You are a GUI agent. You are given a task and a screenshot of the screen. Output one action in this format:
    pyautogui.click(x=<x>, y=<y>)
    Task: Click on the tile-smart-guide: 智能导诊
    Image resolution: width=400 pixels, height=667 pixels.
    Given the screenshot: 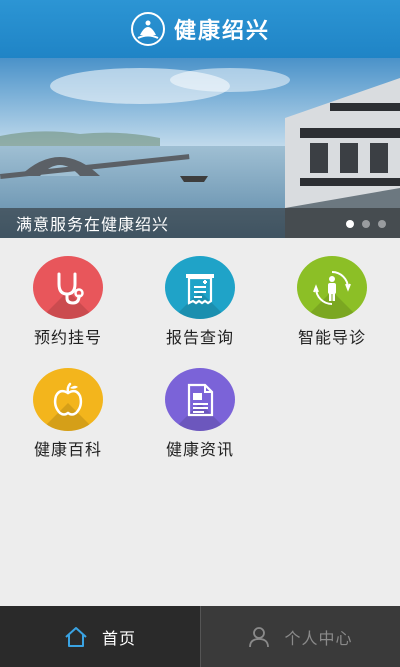 What is the action you would take?
    pyautogui.click(x=332, y=293)
    